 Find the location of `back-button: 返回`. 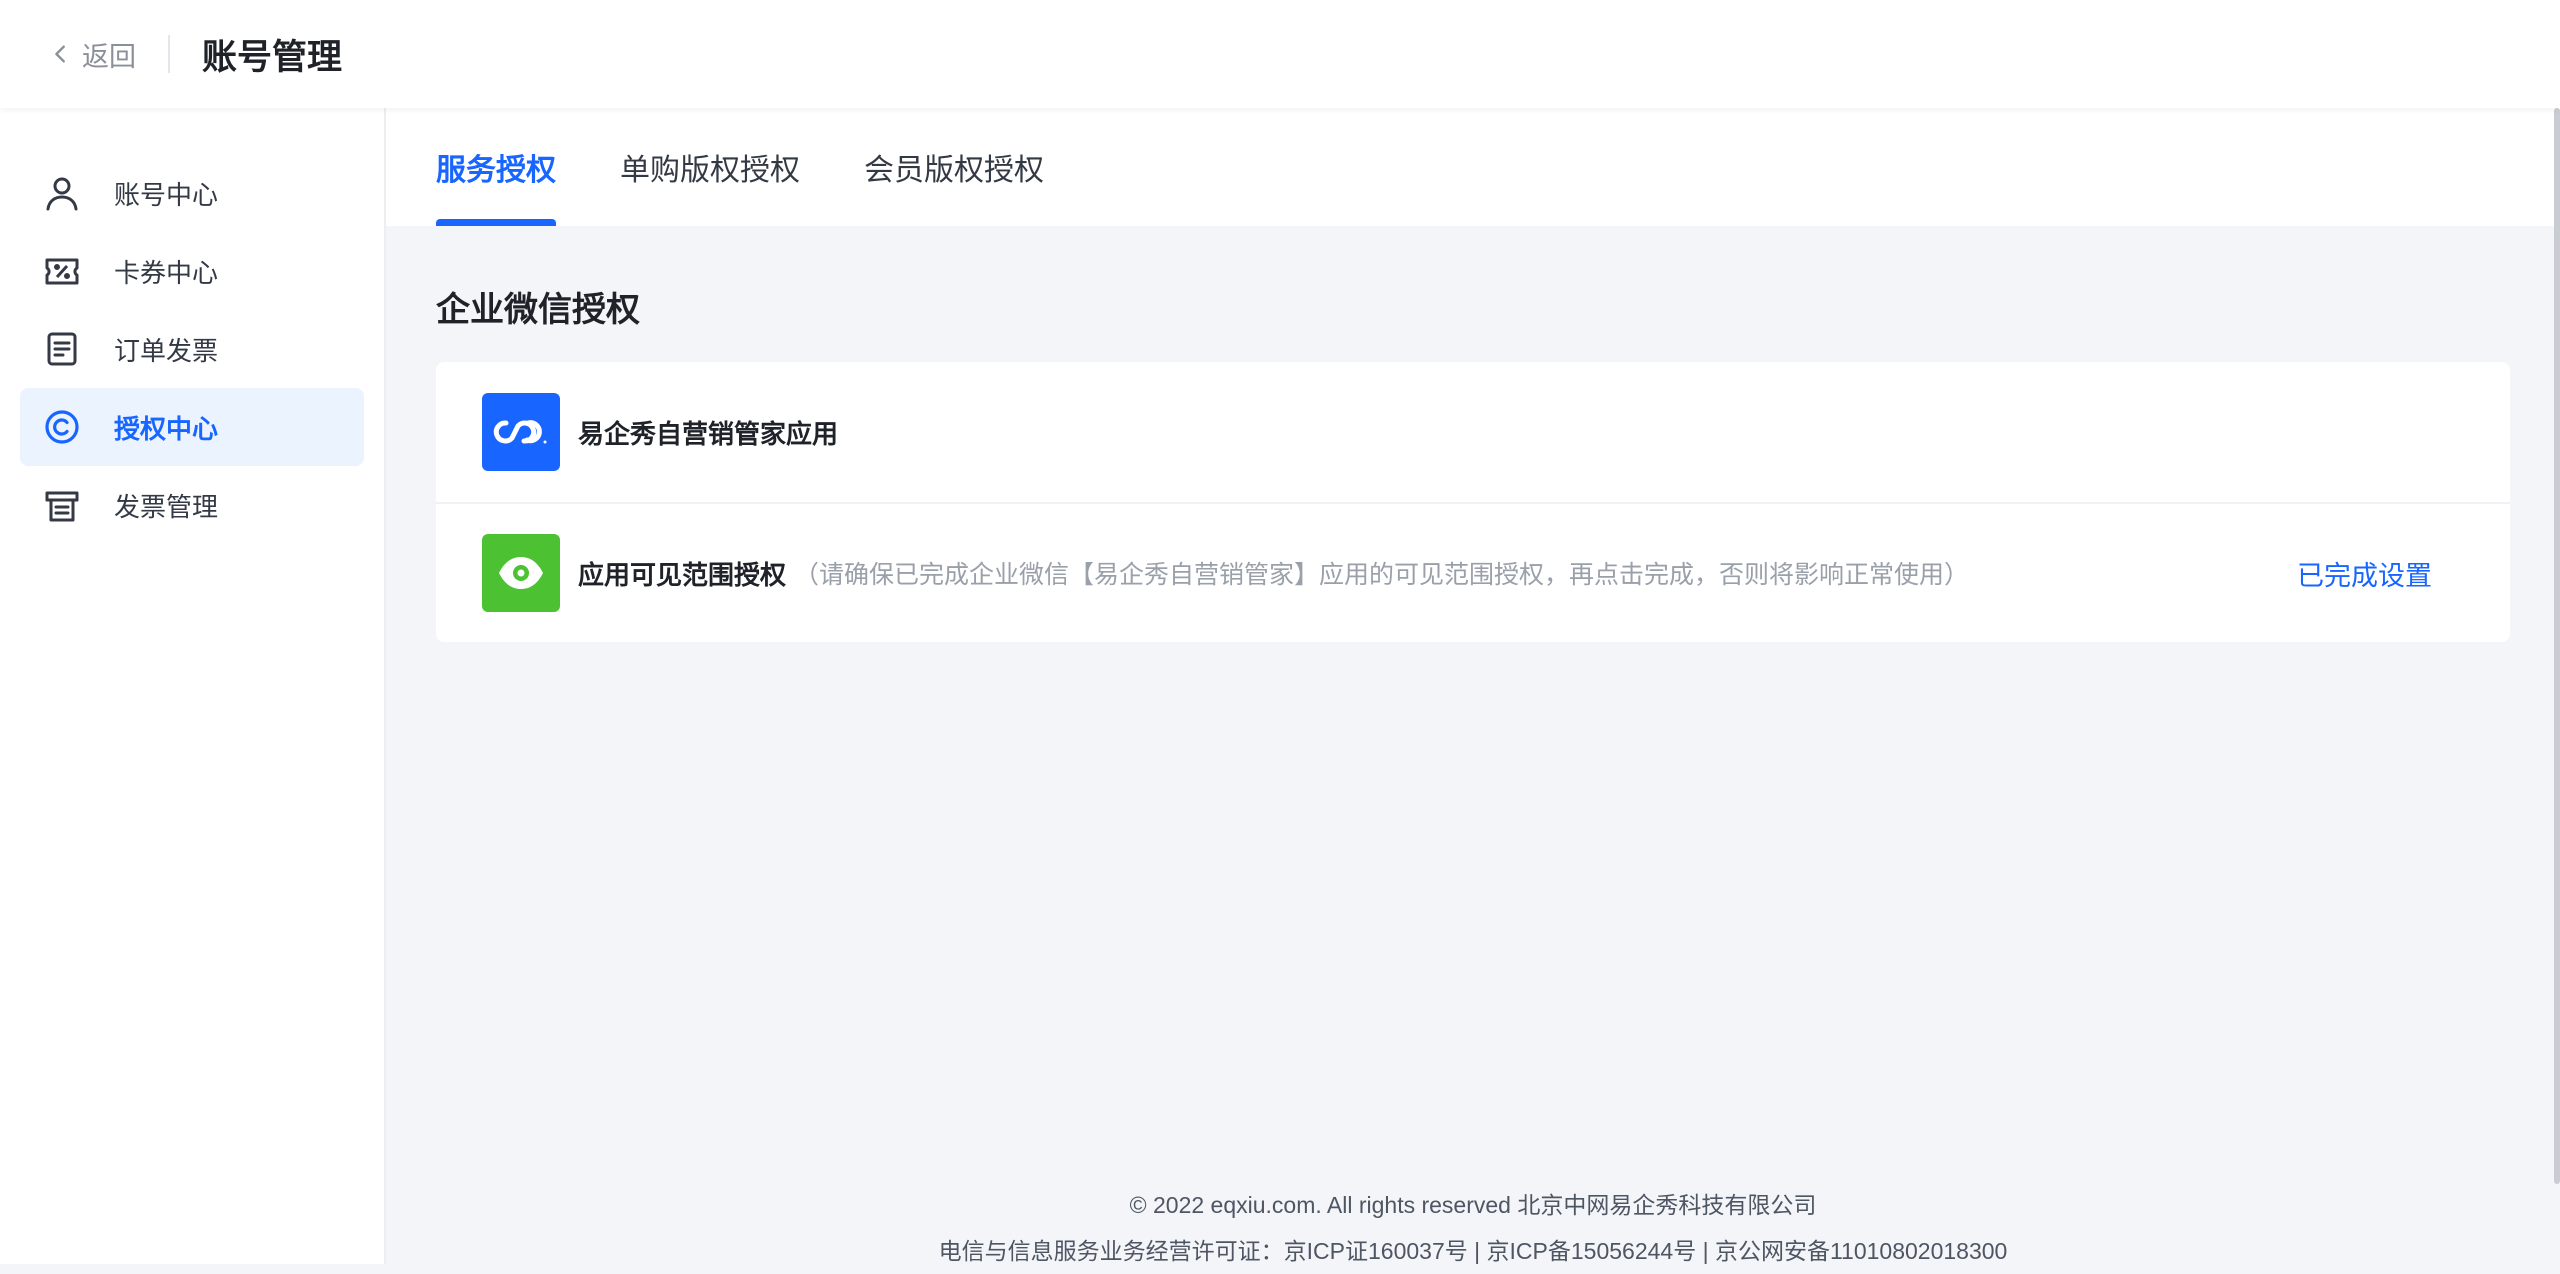

back-button: 返回 is located at coordinates (93, 54).